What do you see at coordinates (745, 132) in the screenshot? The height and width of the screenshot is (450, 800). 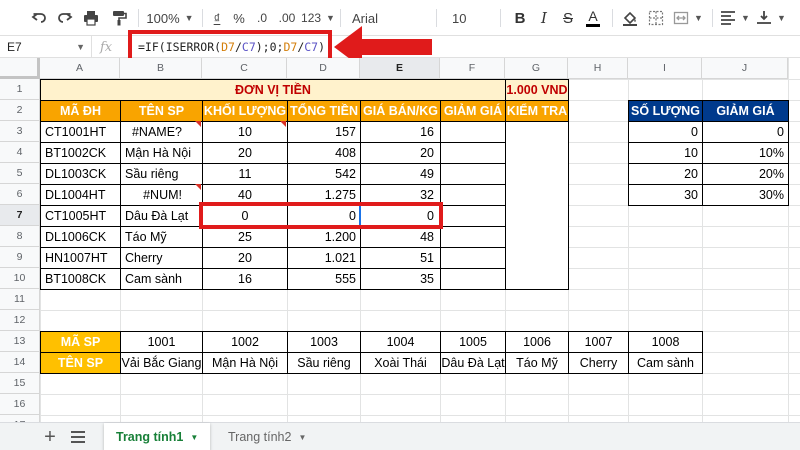 I see `discount-cell: 0` at bounding box center [745, 132].